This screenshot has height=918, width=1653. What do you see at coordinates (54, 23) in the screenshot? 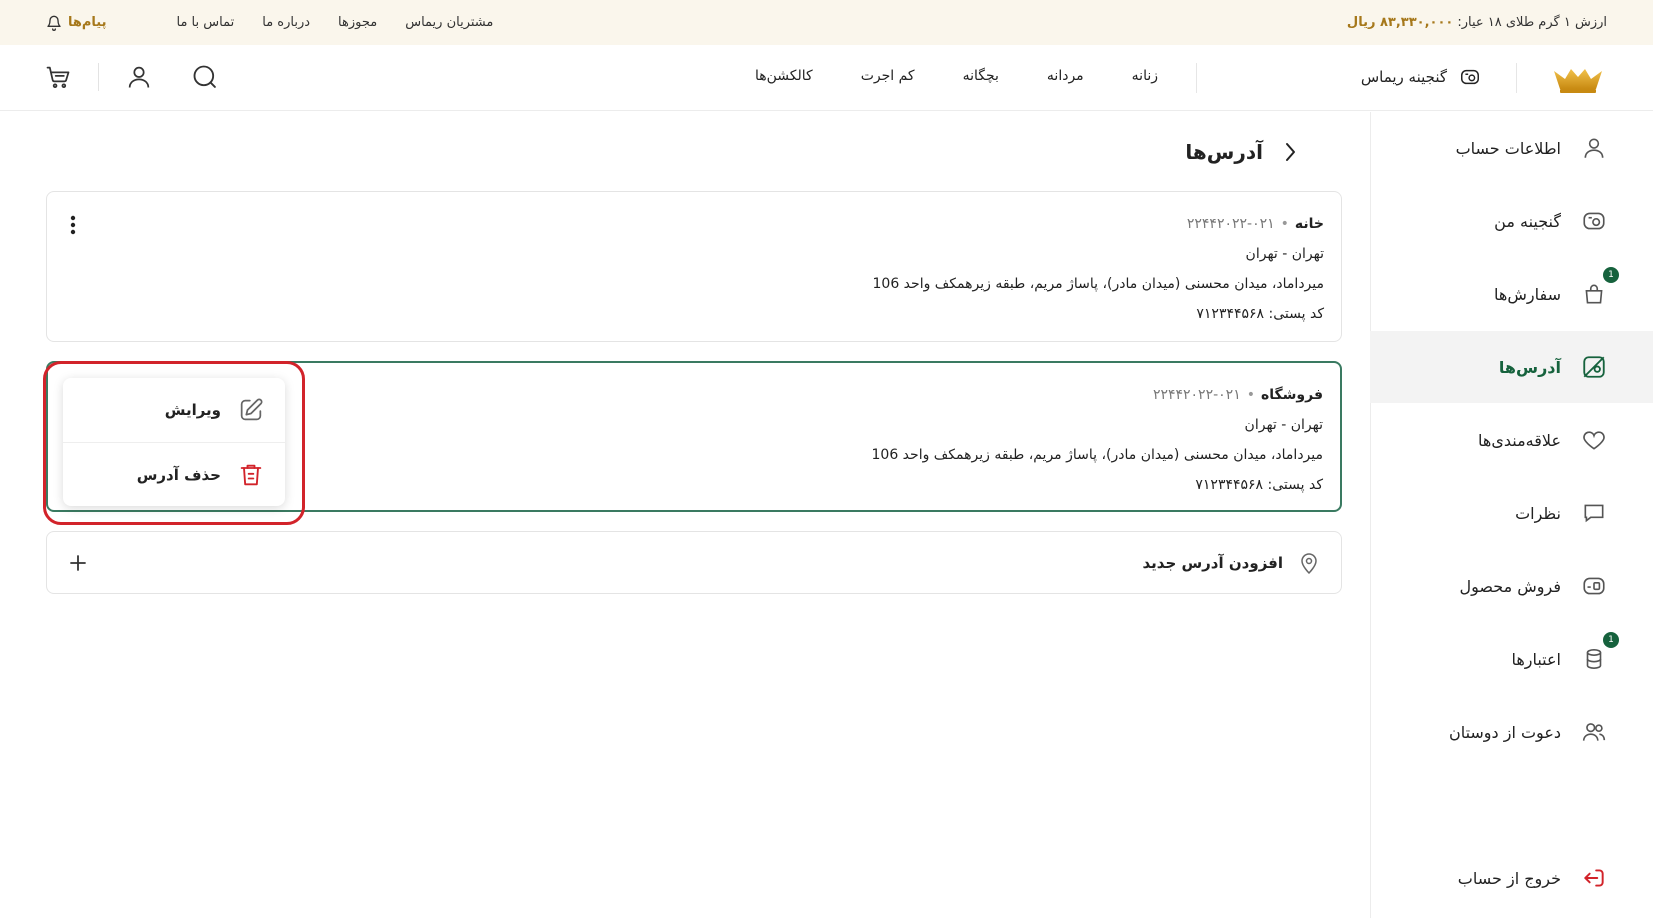
I see `bell-icon` at bounding box center [54, 23].